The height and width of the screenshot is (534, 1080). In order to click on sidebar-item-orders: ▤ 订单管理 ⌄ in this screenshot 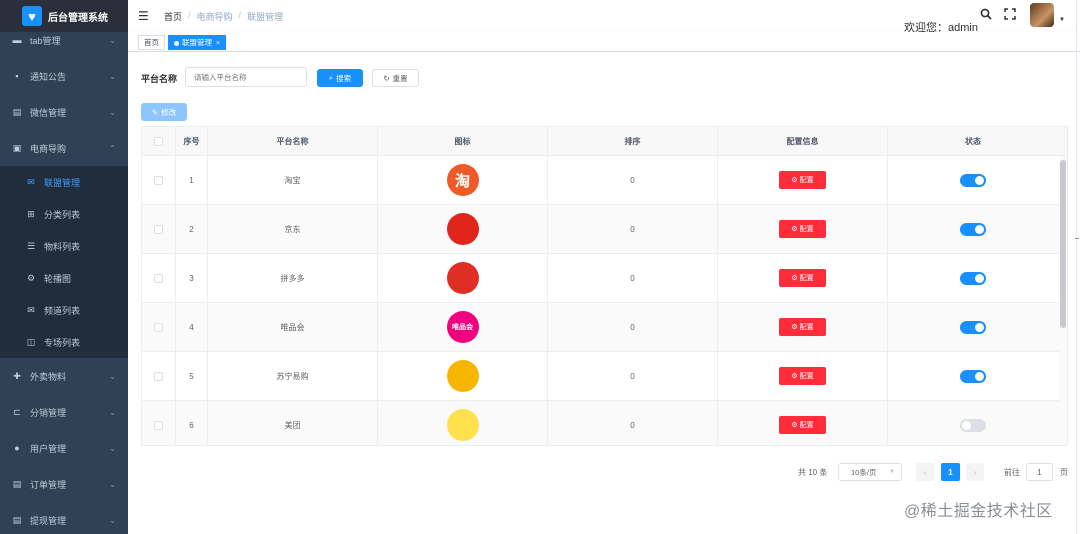, I will do `click(64, 484)`.